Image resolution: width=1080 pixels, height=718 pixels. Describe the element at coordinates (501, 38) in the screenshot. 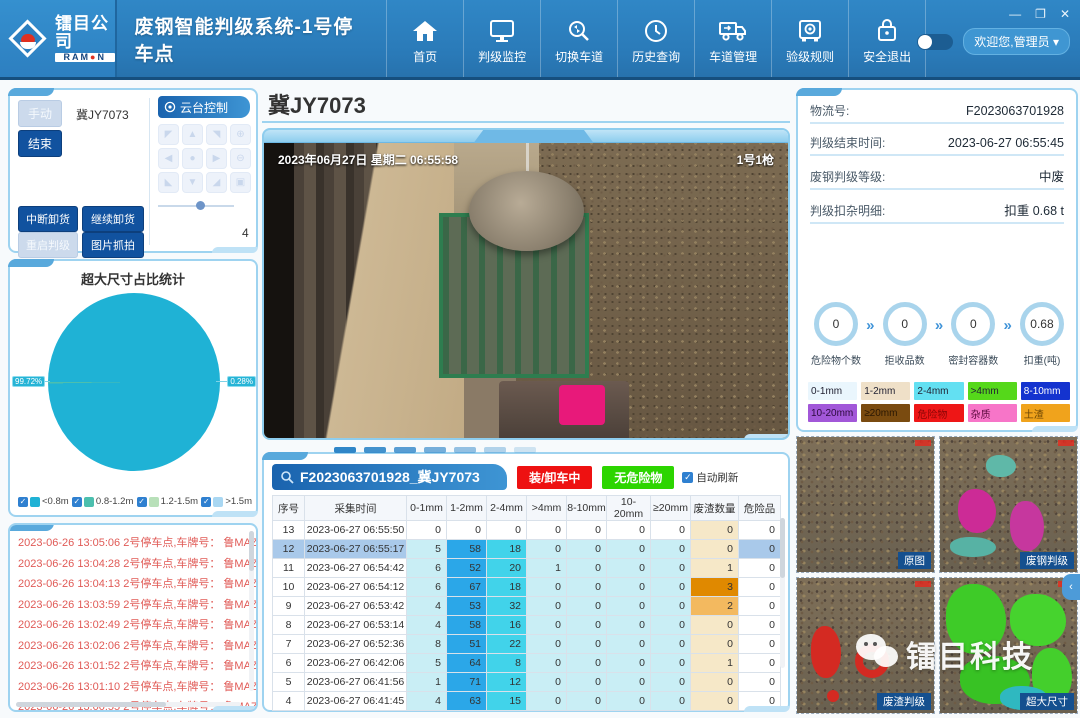

I see `nav-item-grading-monitor: 判级监控` at that location.